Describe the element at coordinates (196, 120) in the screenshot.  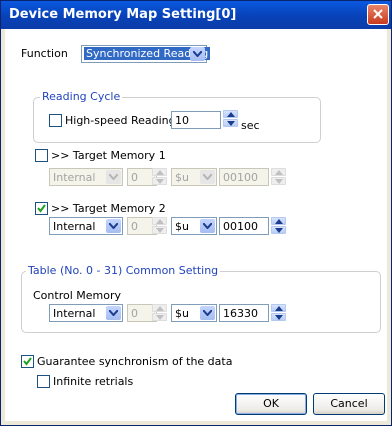
I see `cycle-input: 10` at that location.